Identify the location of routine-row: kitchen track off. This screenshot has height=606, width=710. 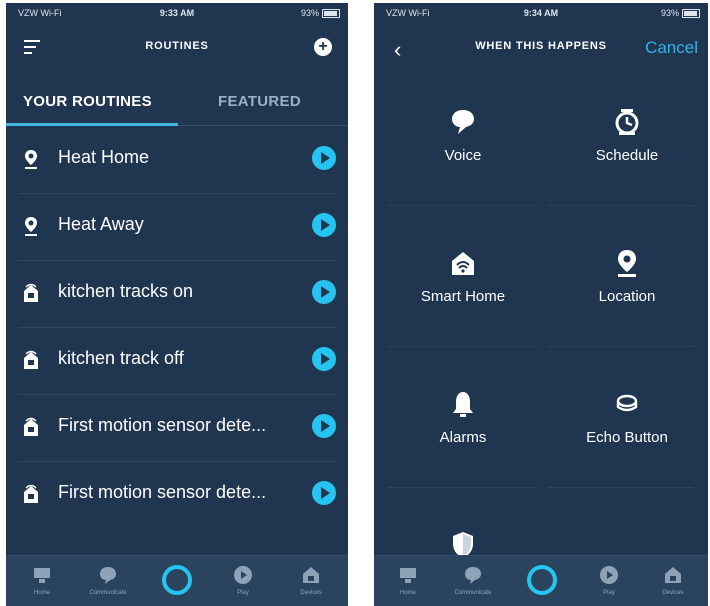
(177, 361).